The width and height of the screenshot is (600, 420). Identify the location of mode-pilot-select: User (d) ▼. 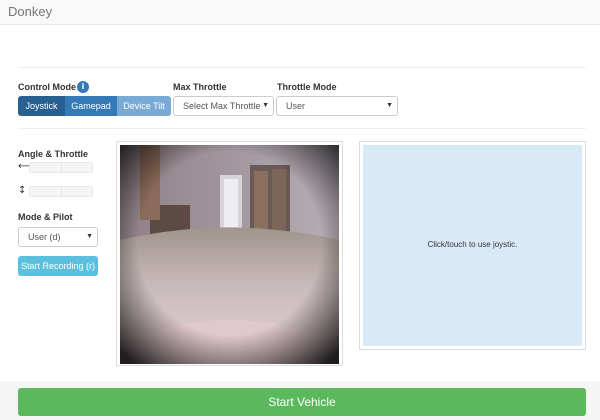
(58, 237).